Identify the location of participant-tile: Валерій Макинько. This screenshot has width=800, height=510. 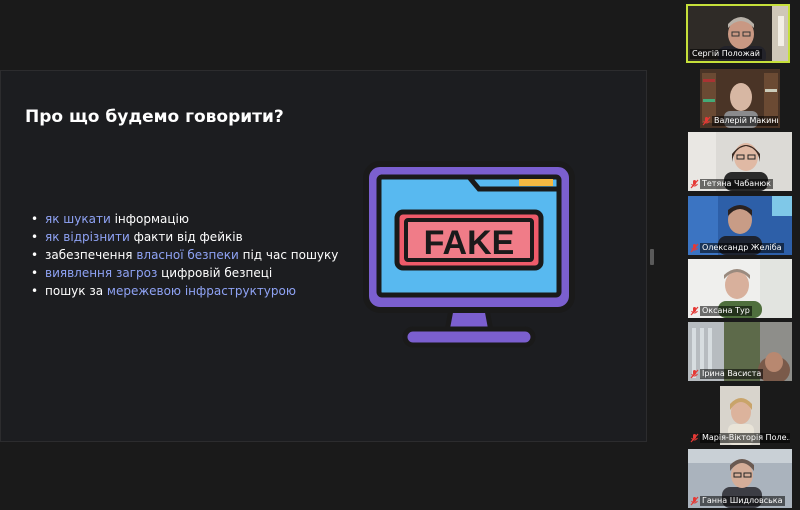
(740, 98).